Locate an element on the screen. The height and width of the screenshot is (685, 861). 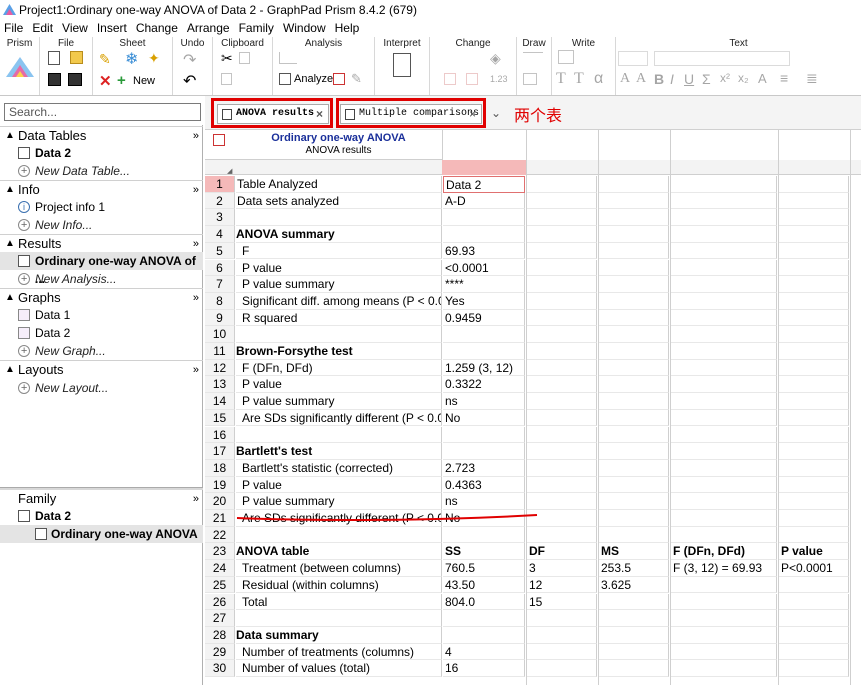
row-number: 13 is located at coordinates (220, 385).